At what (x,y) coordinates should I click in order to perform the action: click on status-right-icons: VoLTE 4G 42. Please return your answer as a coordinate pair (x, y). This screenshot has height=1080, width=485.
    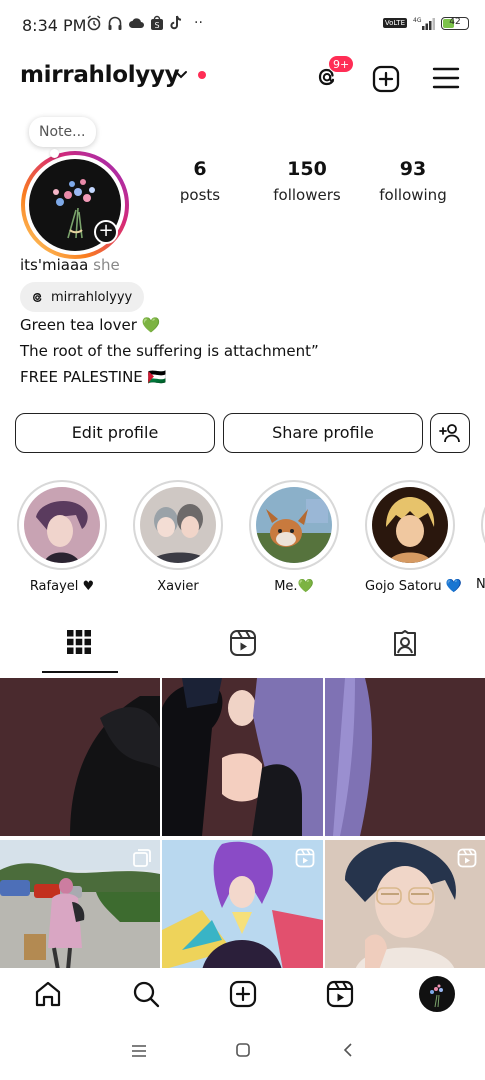
    Looking at the image, I should click on (425, 23).